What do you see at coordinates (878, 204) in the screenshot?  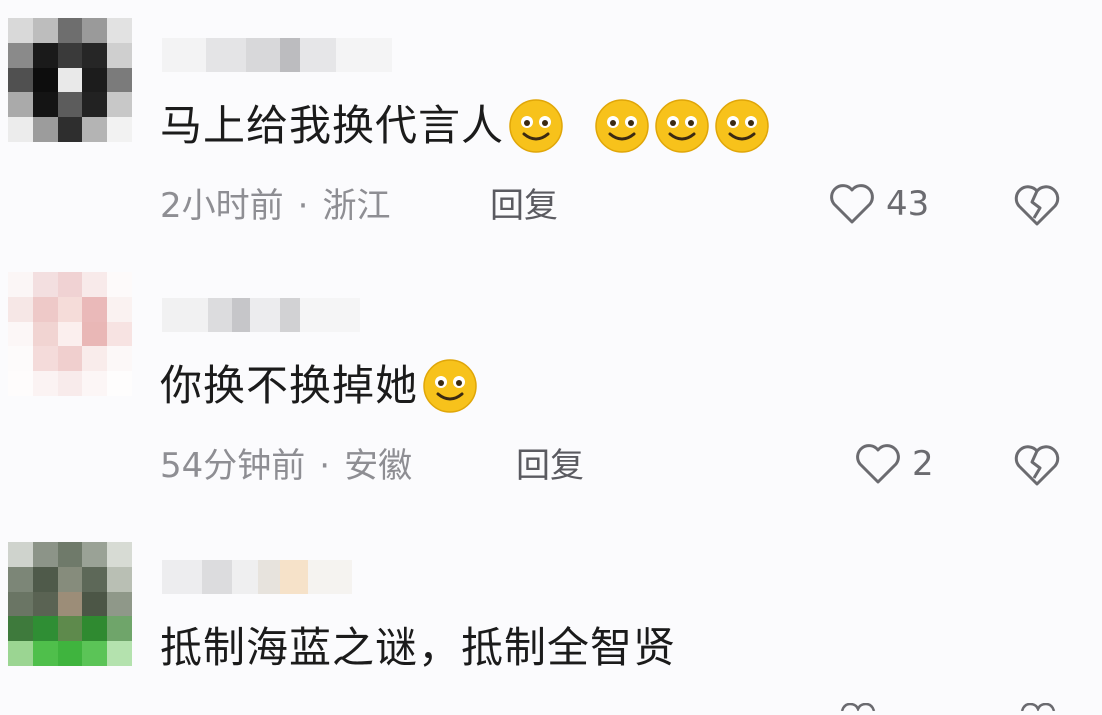 I see `like-button: 43` at bounding box center [878, 204].